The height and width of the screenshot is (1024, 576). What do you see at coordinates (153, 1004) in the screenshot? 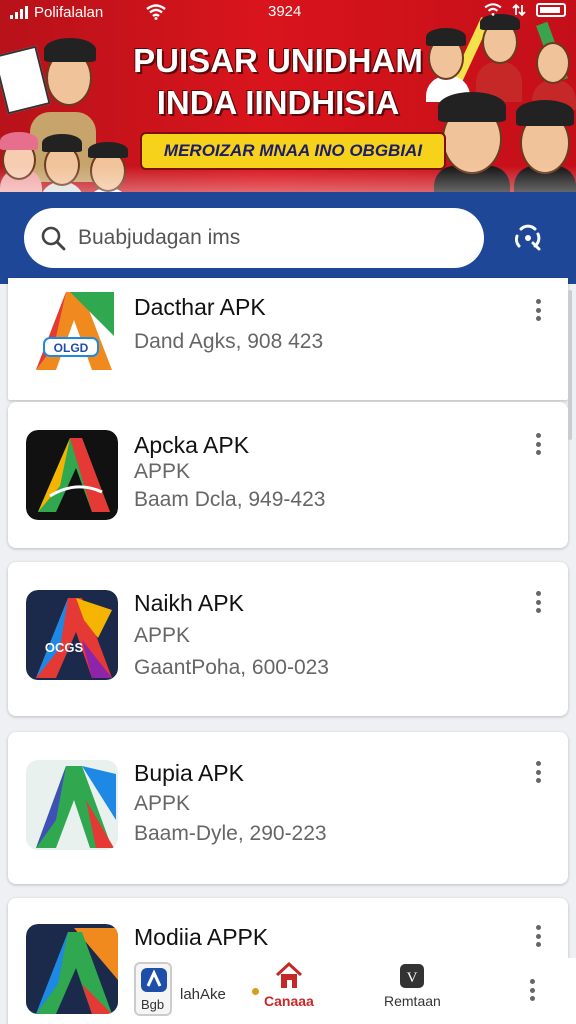
I see `apps-badge: Bgb` at bounding box center [153, 1004].